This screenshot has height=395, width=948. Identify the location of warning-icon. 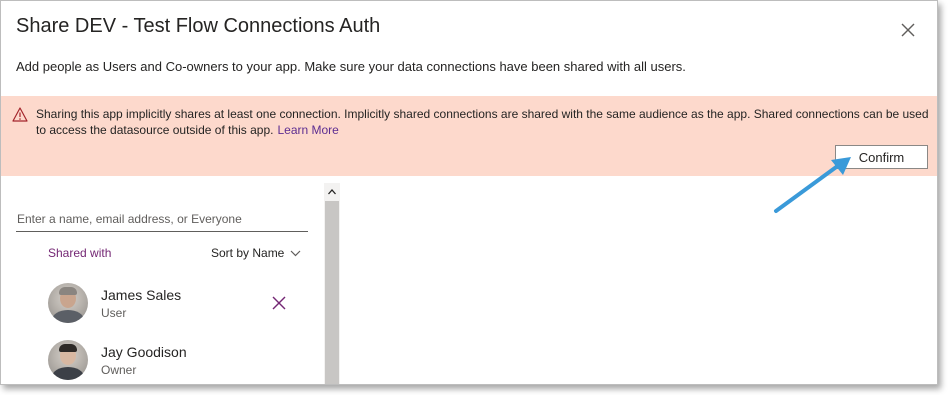
(20, 114).